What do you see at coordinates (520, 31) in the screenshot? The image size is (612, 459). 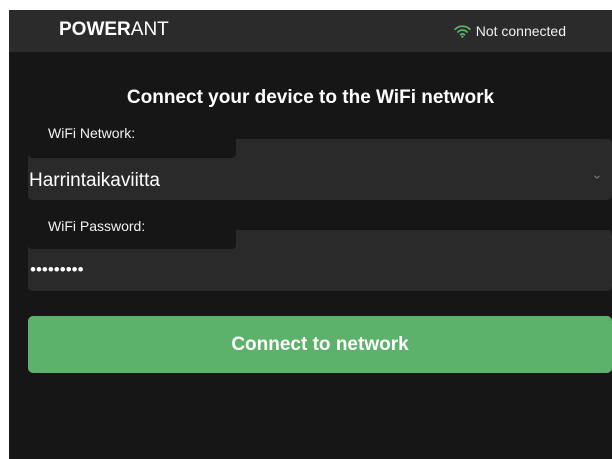 I see `status-text: Not connected` at bounding box center [520, 31].